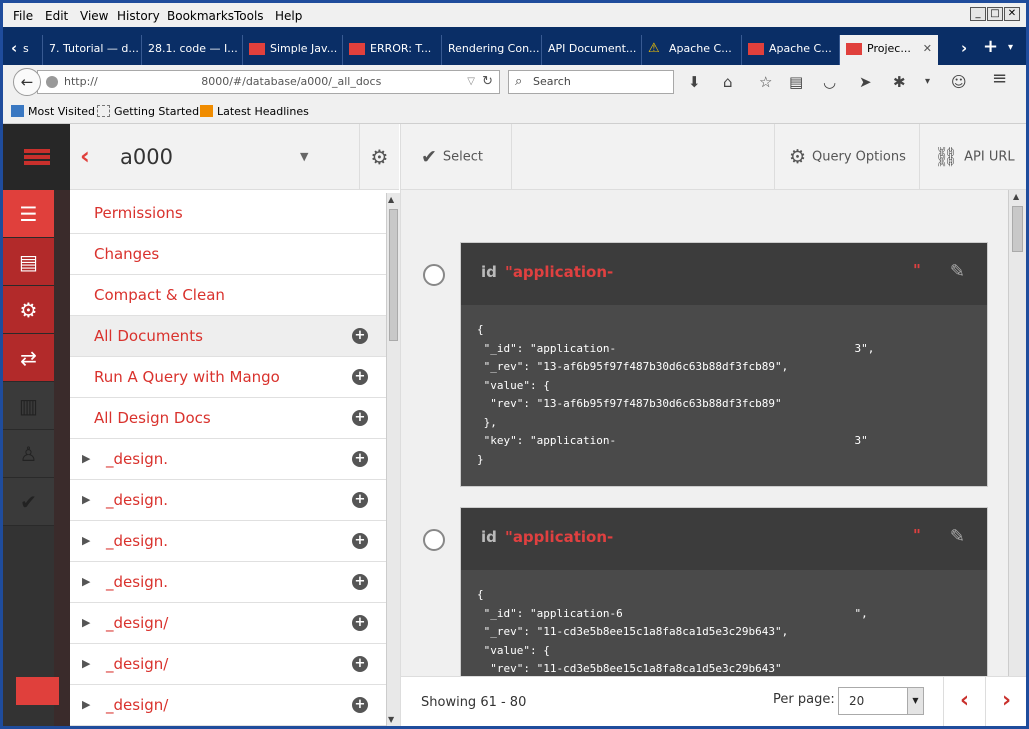 Image resolution: width=1029 pixels, height=729 pixels. Describe the element at coordinates (28, 310) in the screenshot. I see `rail-config: ⚙` at that location.